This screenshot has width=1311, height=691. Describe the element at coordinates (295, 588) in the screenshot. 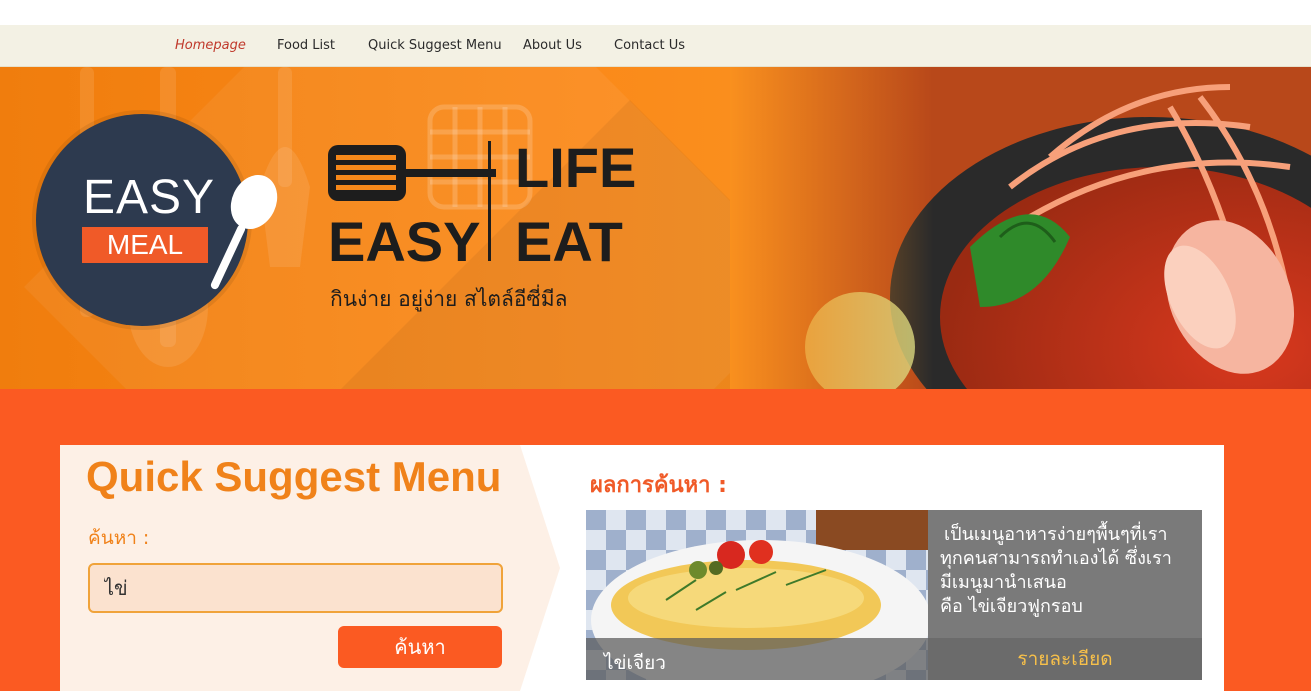

I see `search-input` at that location.